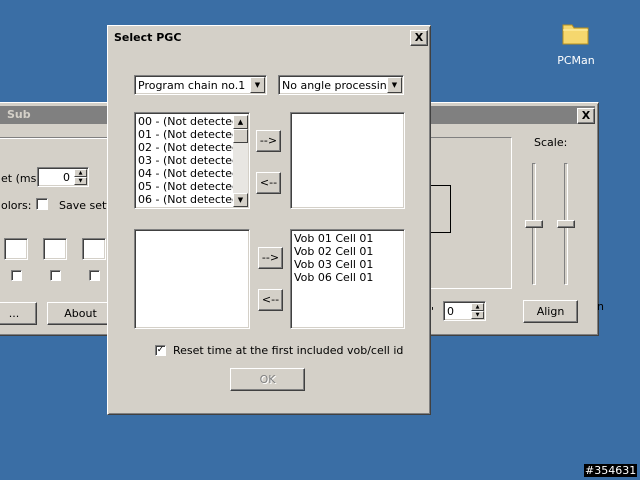  I want to click on list-item: Vob 02 Cell 01, so click(333, 251).